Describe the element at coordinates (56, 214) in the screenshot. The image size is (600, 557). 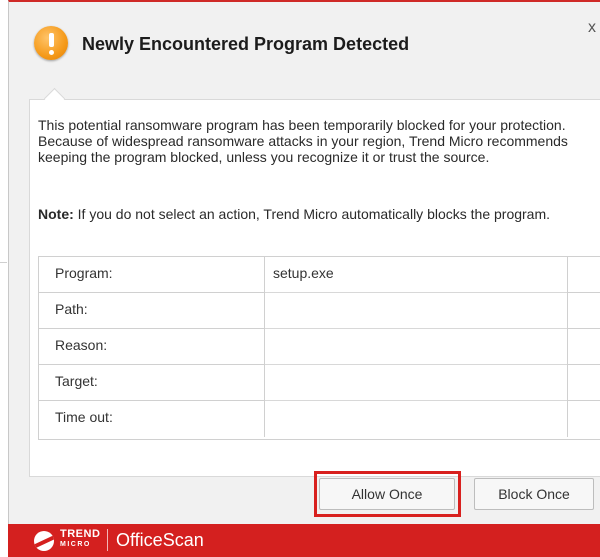
I see `note-label: Note:` at that location.